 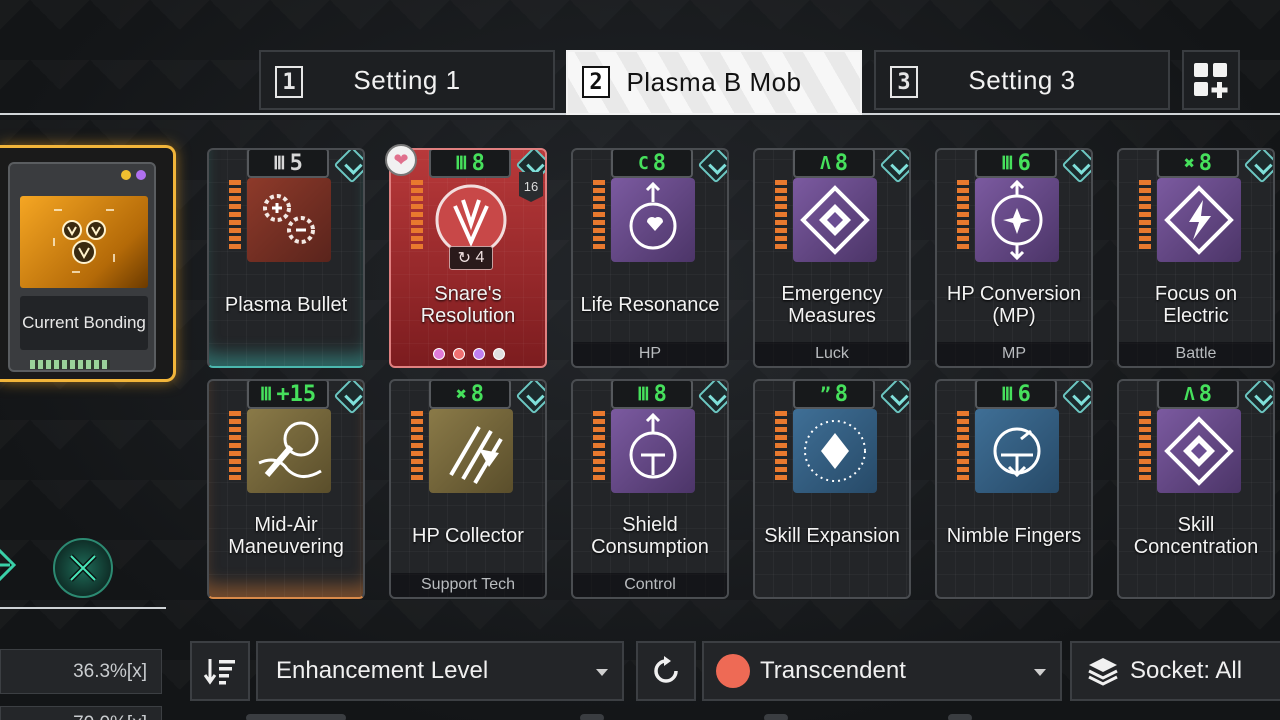 I want to click on heart-arrow-icon, so click(x=653, y=220).